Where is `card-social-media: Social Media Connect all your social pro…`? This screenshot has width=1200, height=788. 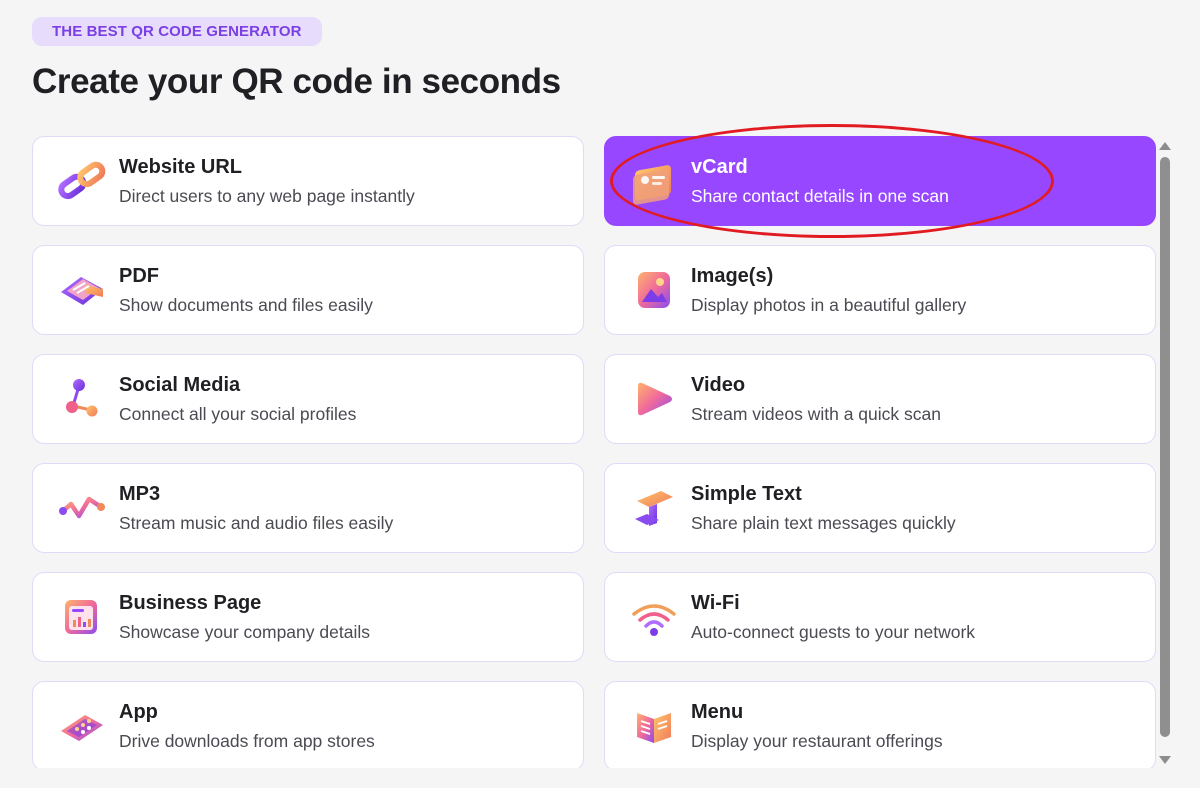 card-social-media: Social Media Connect all your social pro… is located at coordinates (308, 399).